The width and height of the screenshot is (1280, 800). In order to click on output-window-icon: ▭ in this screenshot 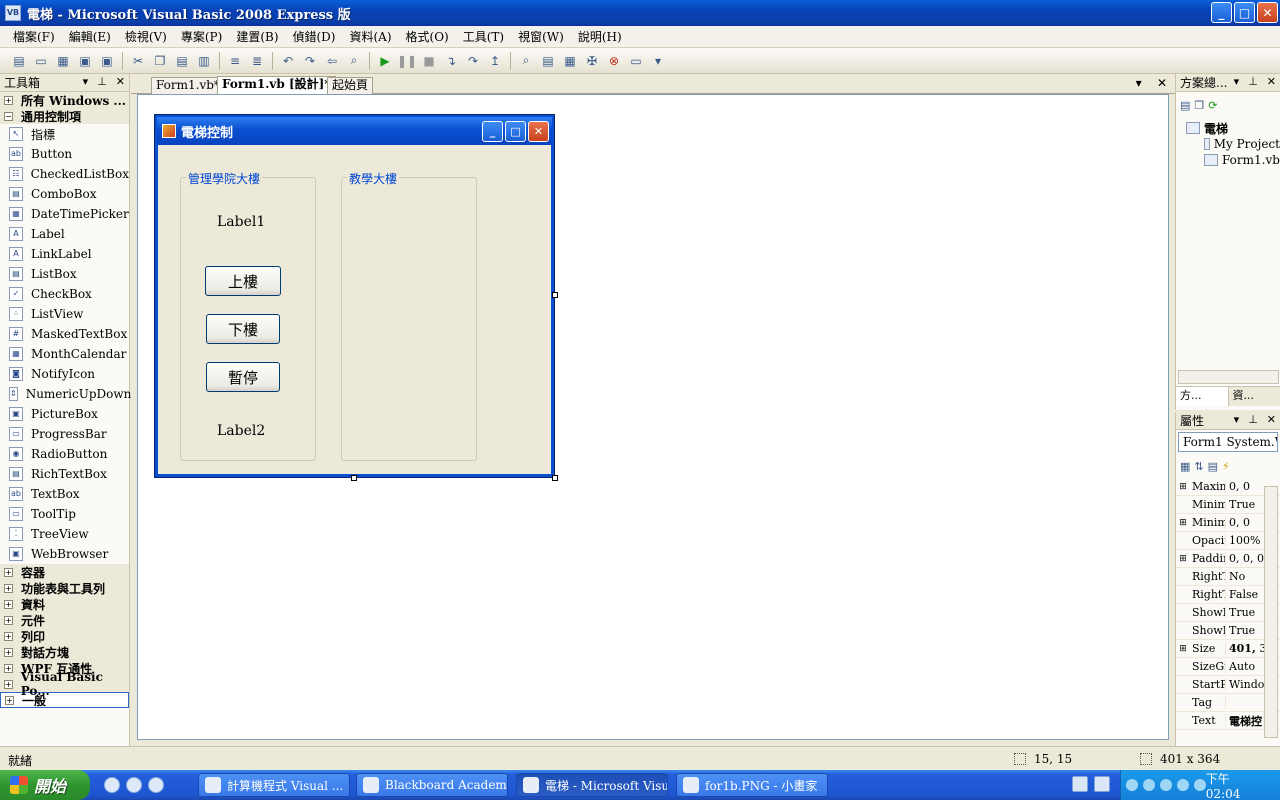, I will do `click(636, 61)`.